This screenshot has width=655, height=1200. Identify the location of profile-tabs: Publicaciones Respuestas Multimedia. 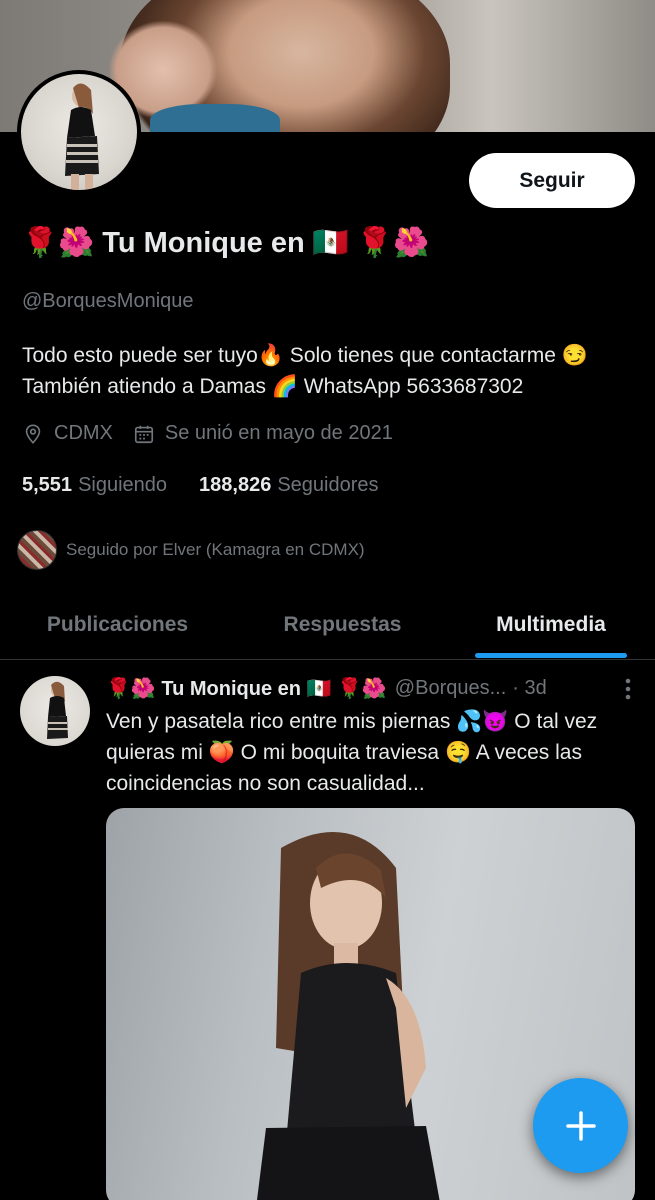
(327, 625).